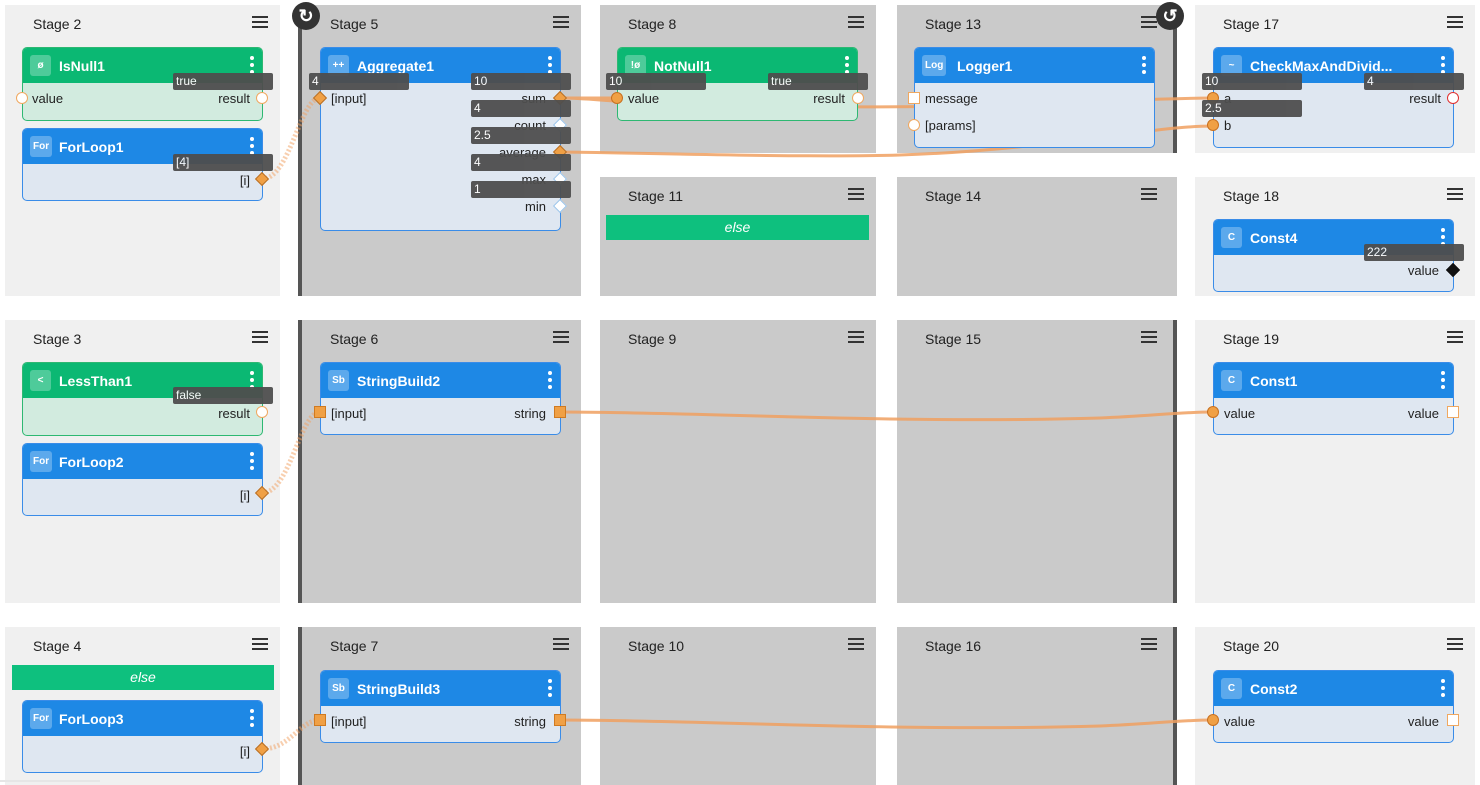 The width and height of the screenshot is (1480, 785). Describe the element at coordinates (1453, 412) in the screenshot. I see `const1-value-out-pin` at that location.